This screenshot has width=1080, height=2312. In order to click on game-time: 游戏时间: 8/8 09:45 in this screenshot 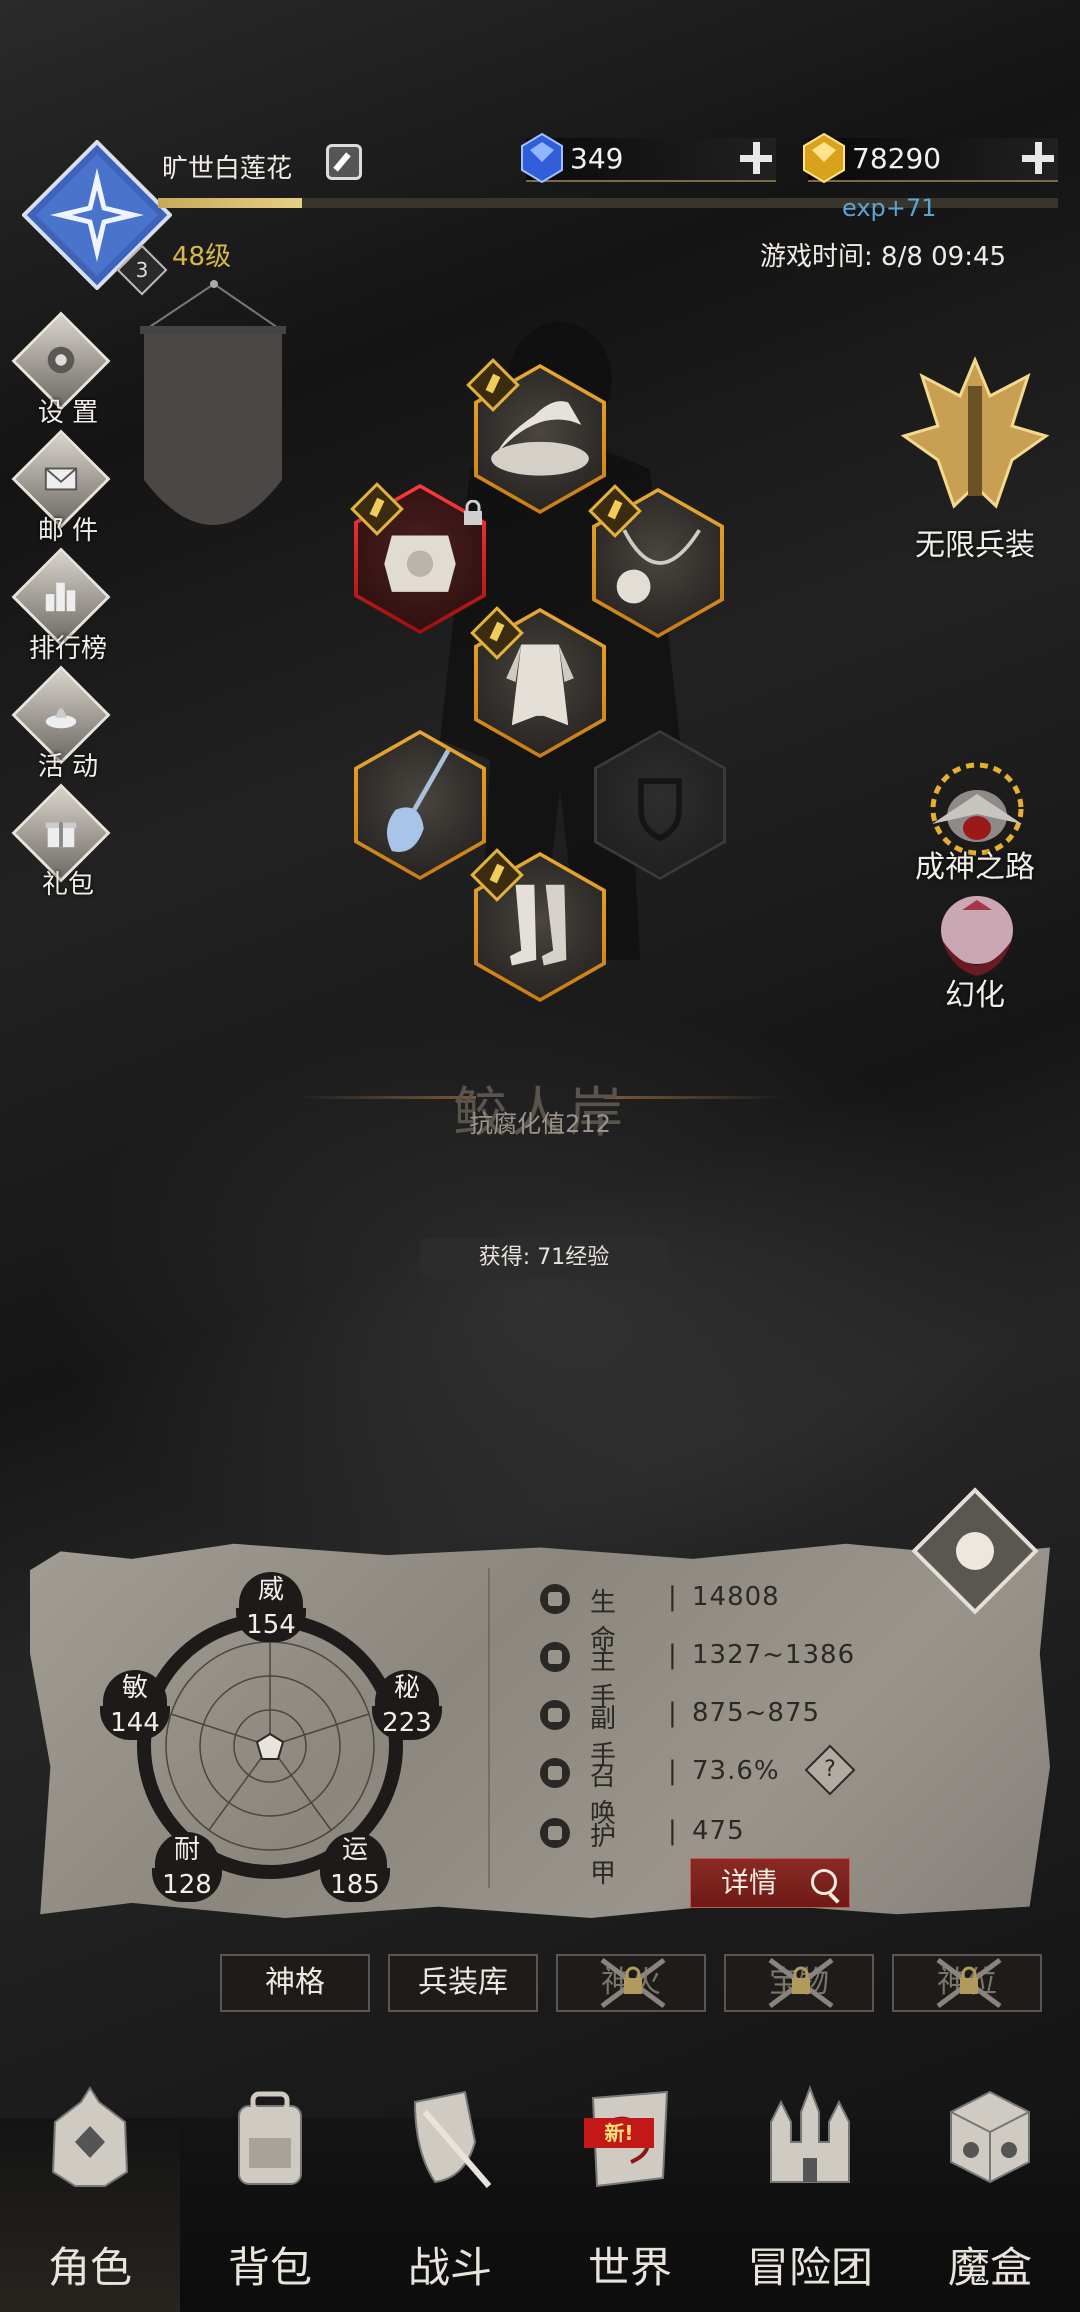, I will do `click(883, 257)`.